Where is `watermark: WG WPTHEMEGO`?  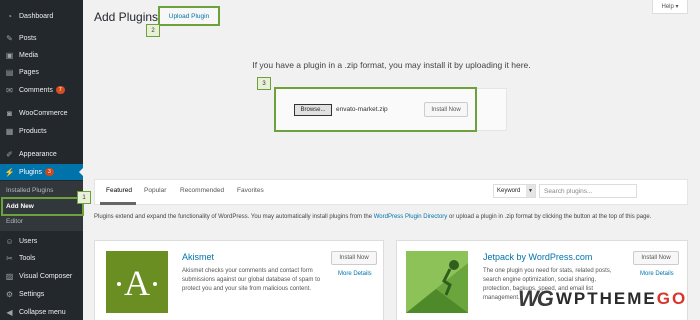
watermark: WG WPTHEMEGO is located at coordinates (602, 299).